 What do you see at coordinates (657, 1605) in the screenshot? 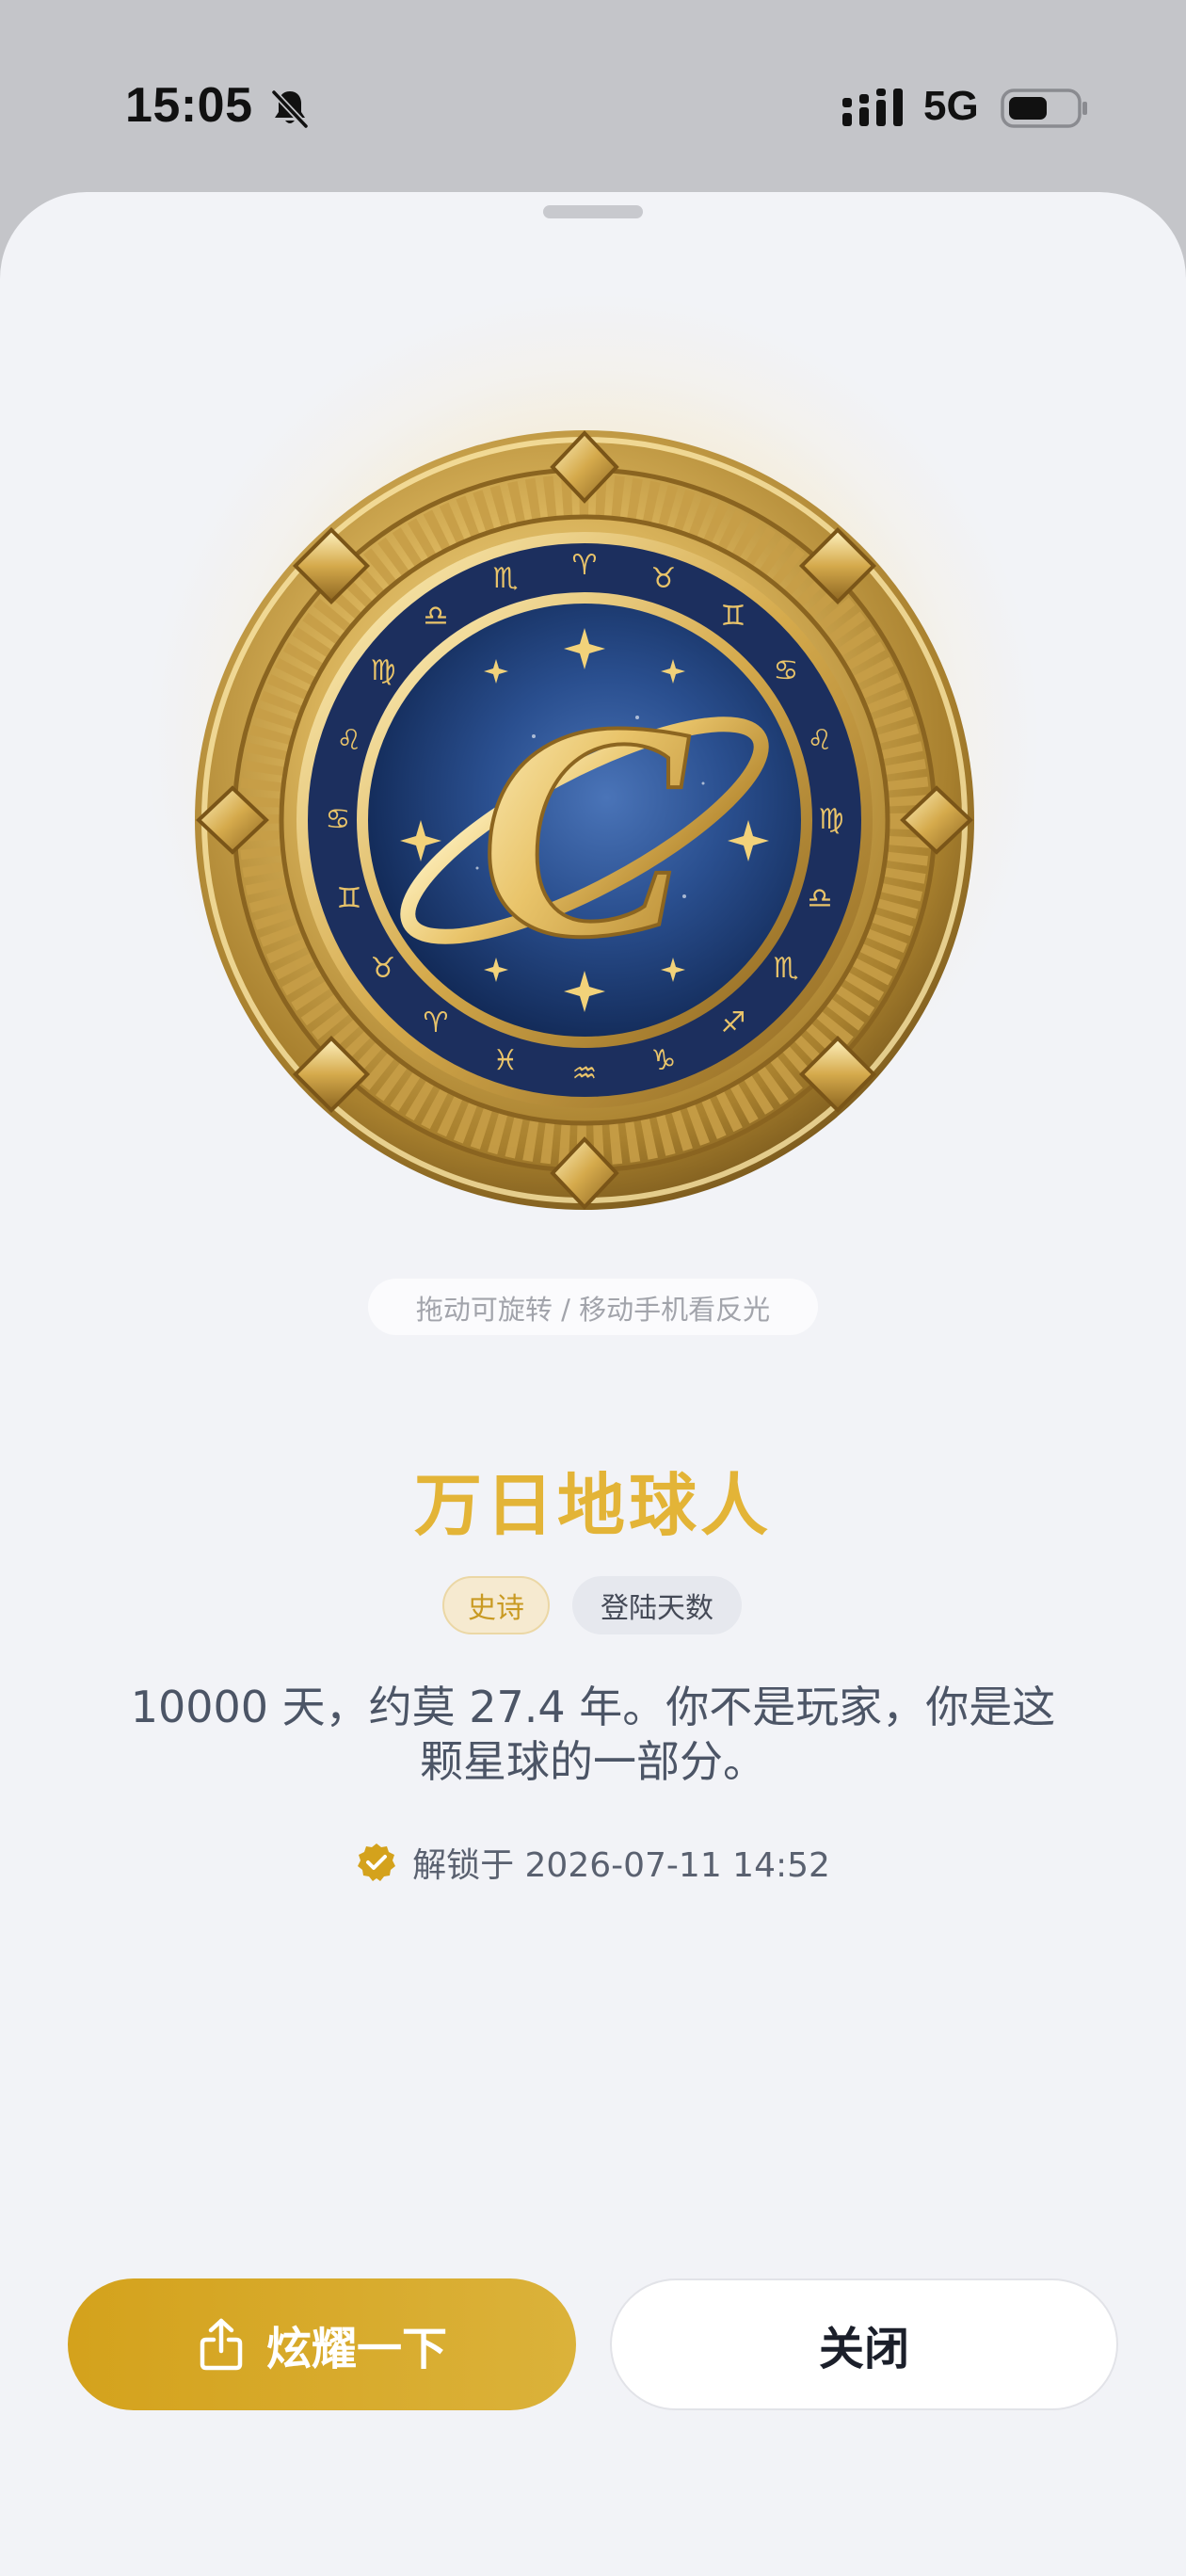
I see `category-badge: 登陆天数` at bounding box center [657, 1605].